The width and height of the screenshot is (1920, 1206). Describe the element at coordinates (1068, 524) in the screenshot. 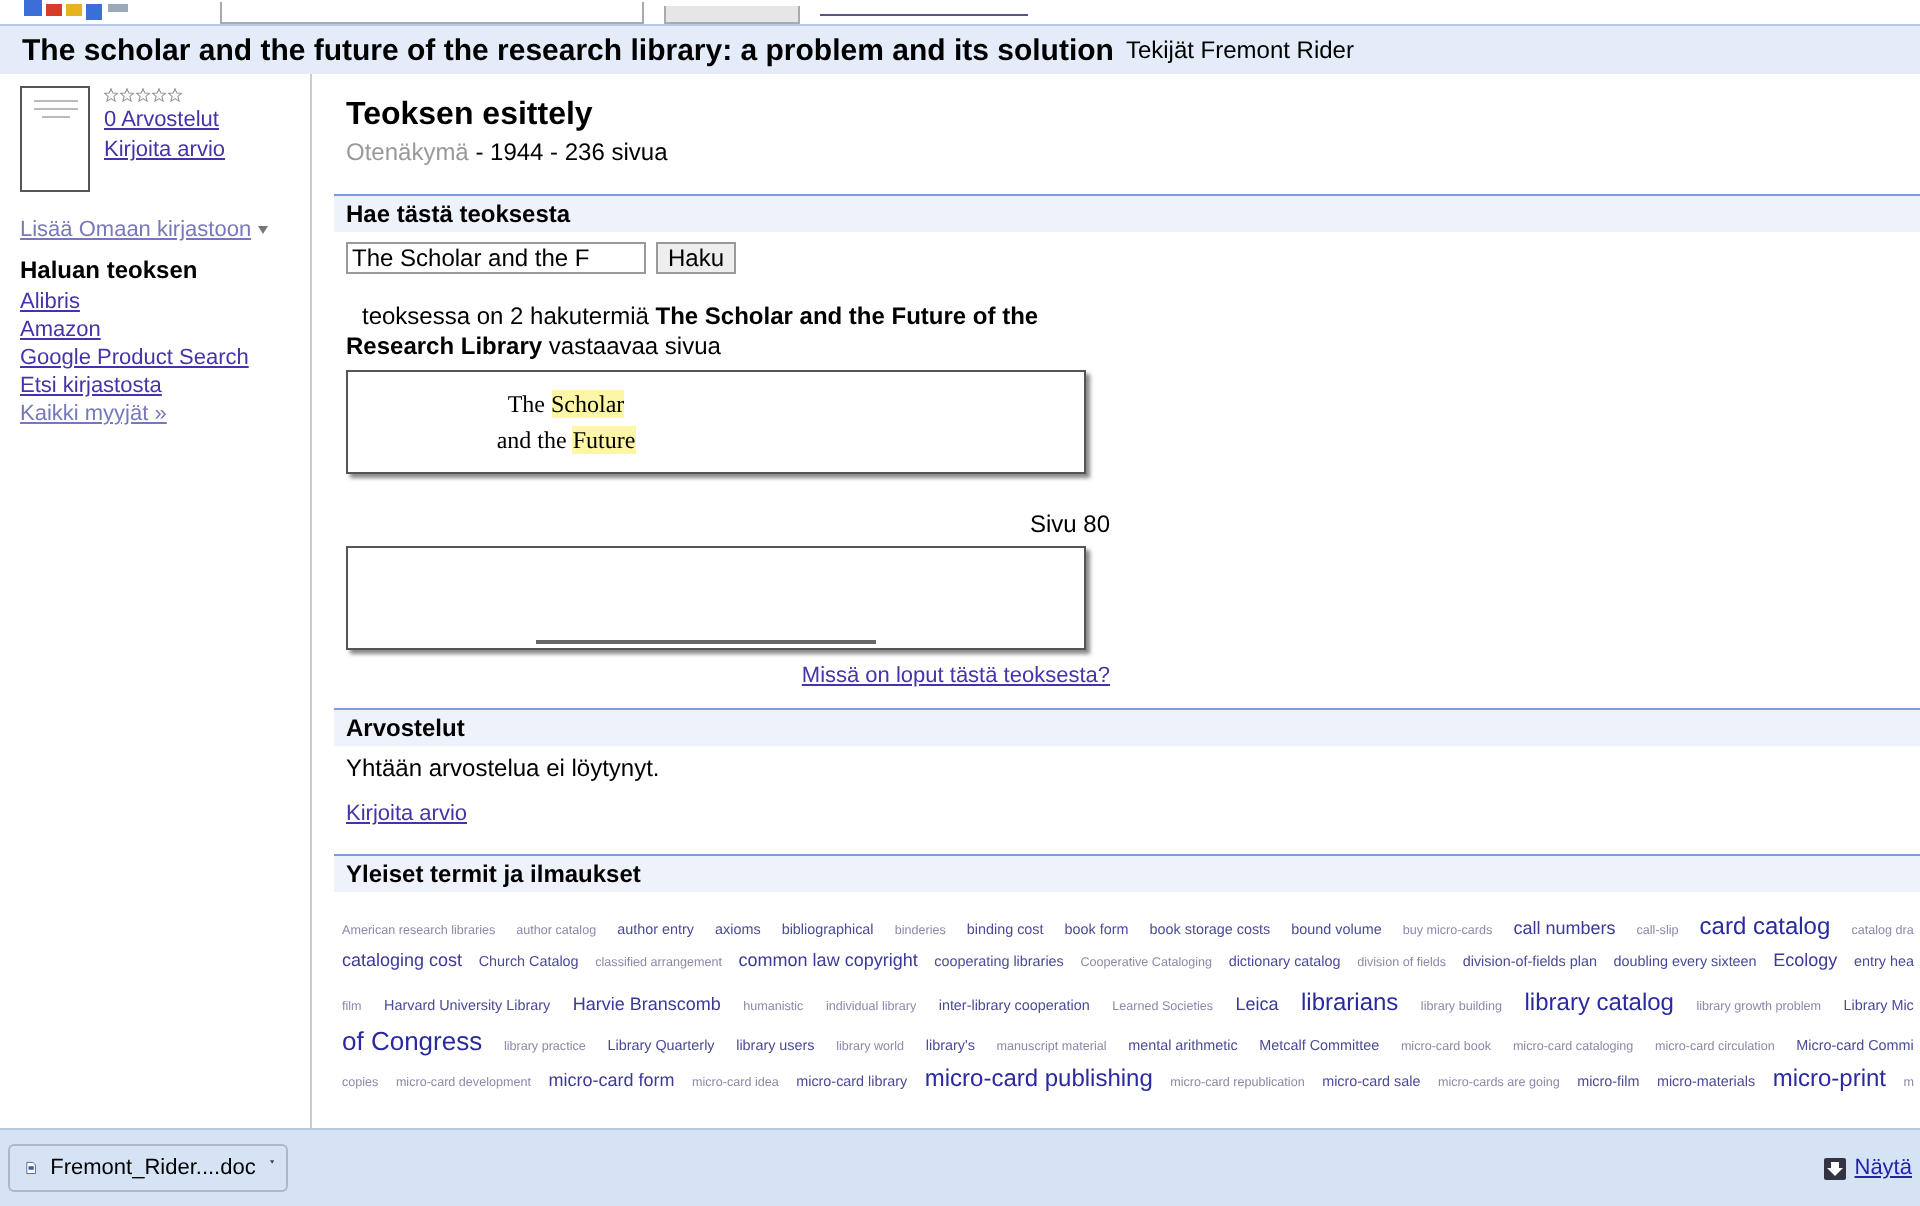

I see `page-number: Sivu 80` at that location.